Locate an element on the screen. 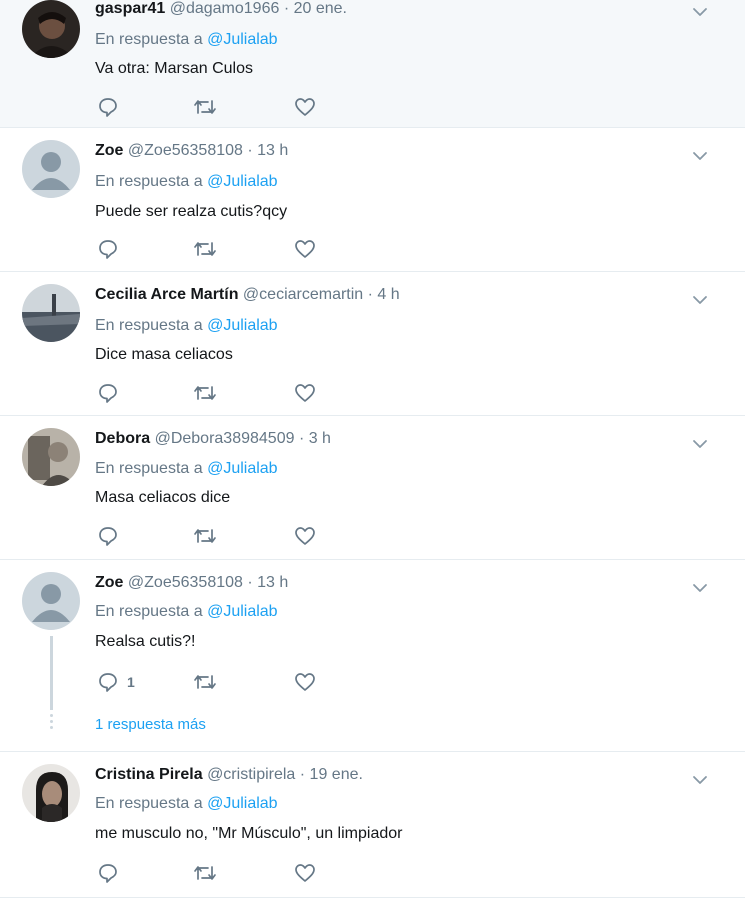 The height and width of the screenshot is (898, 745). tweet-actions: 1 is located at coordinates (217, 682).